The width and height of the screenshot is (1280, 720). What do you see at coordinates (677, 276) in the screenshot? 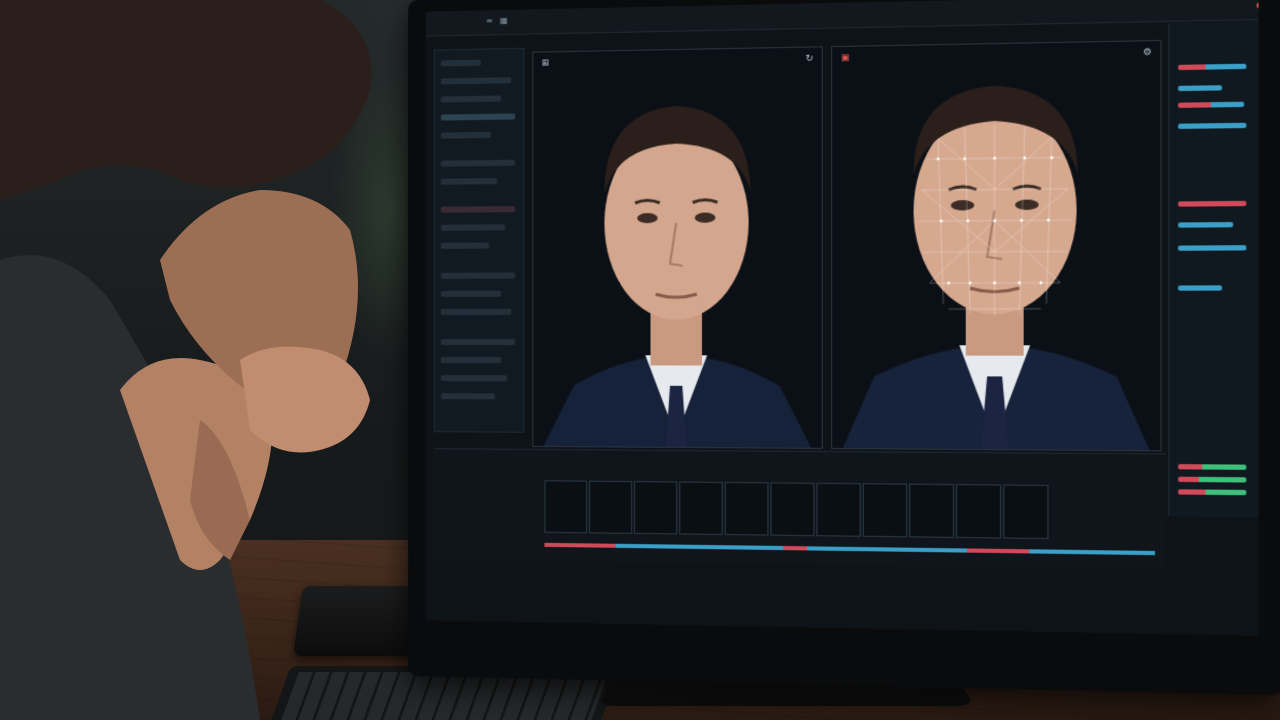
I see `face-portrait-left` at bounding box center [677, 276].